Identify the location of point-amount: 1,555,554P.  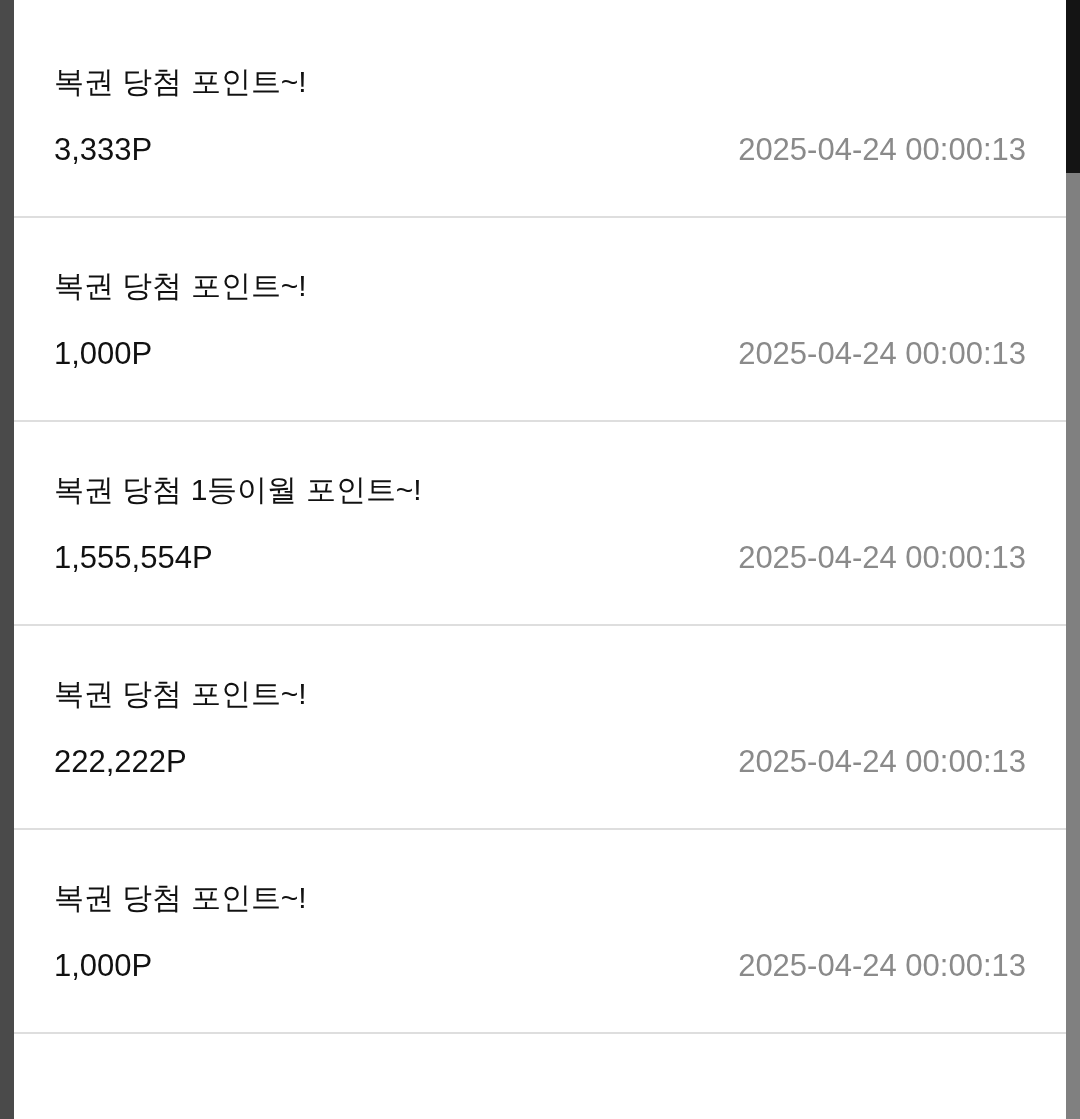
(133, 558).